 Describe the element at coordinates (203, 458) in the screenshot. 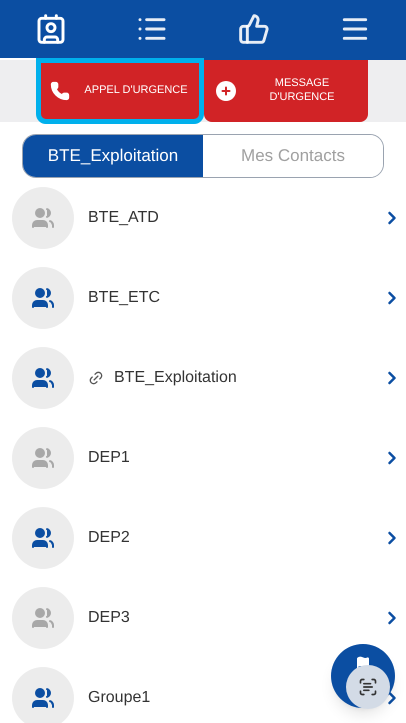

I see `group-row: DEP1` at that location.